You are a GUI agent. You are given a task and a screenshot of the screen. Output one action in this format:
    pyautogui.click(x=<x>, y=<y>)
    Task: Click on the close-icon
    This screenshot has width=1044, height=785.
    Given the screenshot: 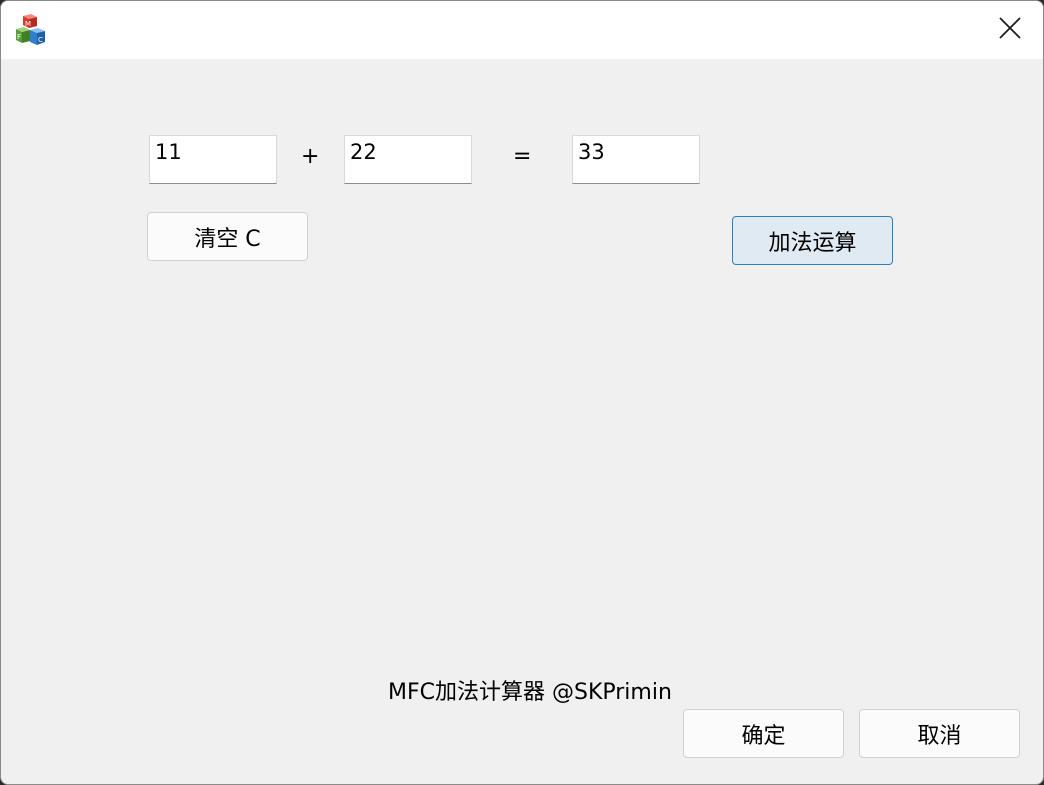 What is the action you would take?
    pyautogui.click(x=1010, y=30)
    